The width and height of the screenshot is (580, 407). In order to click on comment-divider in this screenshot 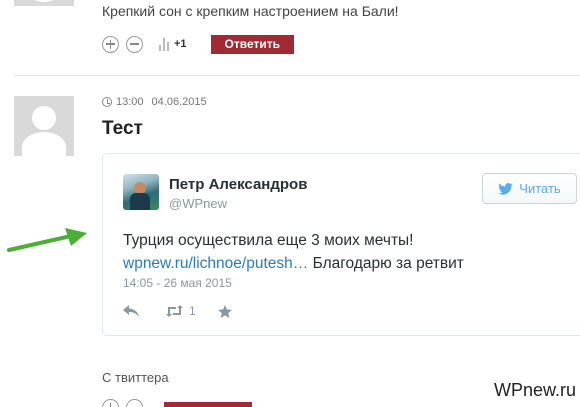, I will do `click(297, 75)`.